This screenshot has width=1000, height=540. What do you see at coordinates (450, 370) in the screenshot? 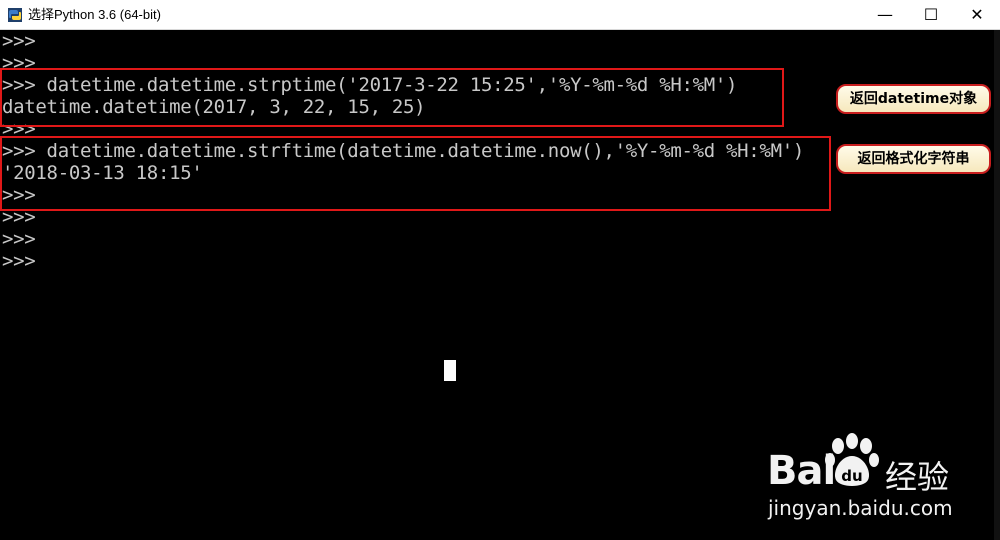
I see `text-cursor` at bounding box center [450, 370].